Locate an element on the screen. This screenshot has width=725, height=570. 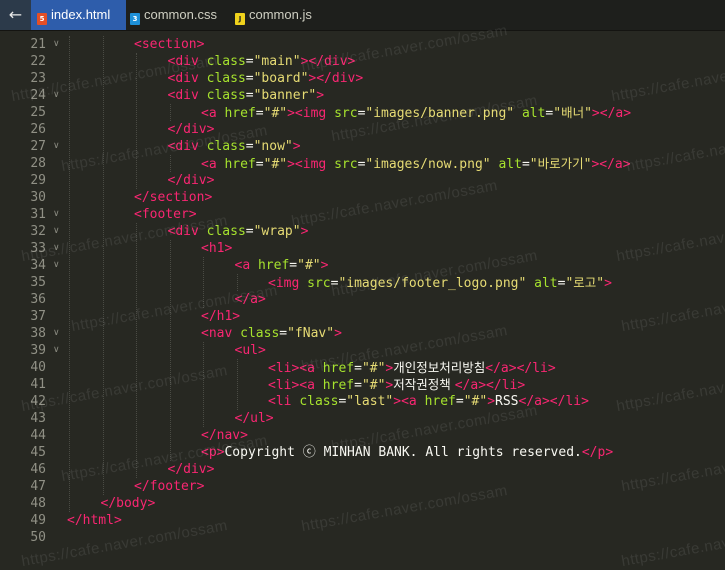
code-line: </h1> is located at coordinates (220, 316).